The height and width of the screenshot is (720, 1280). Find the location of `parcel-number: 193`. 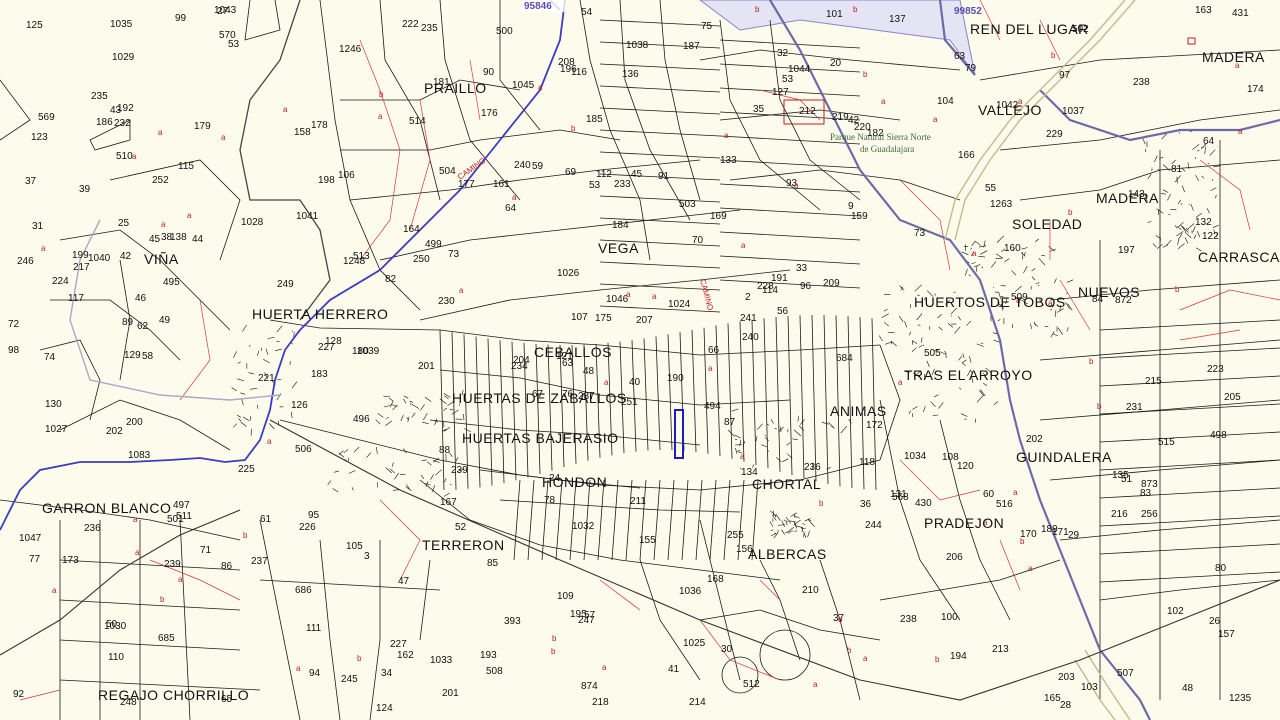

parcel-number: 193 is located at coordinates (488, 655).